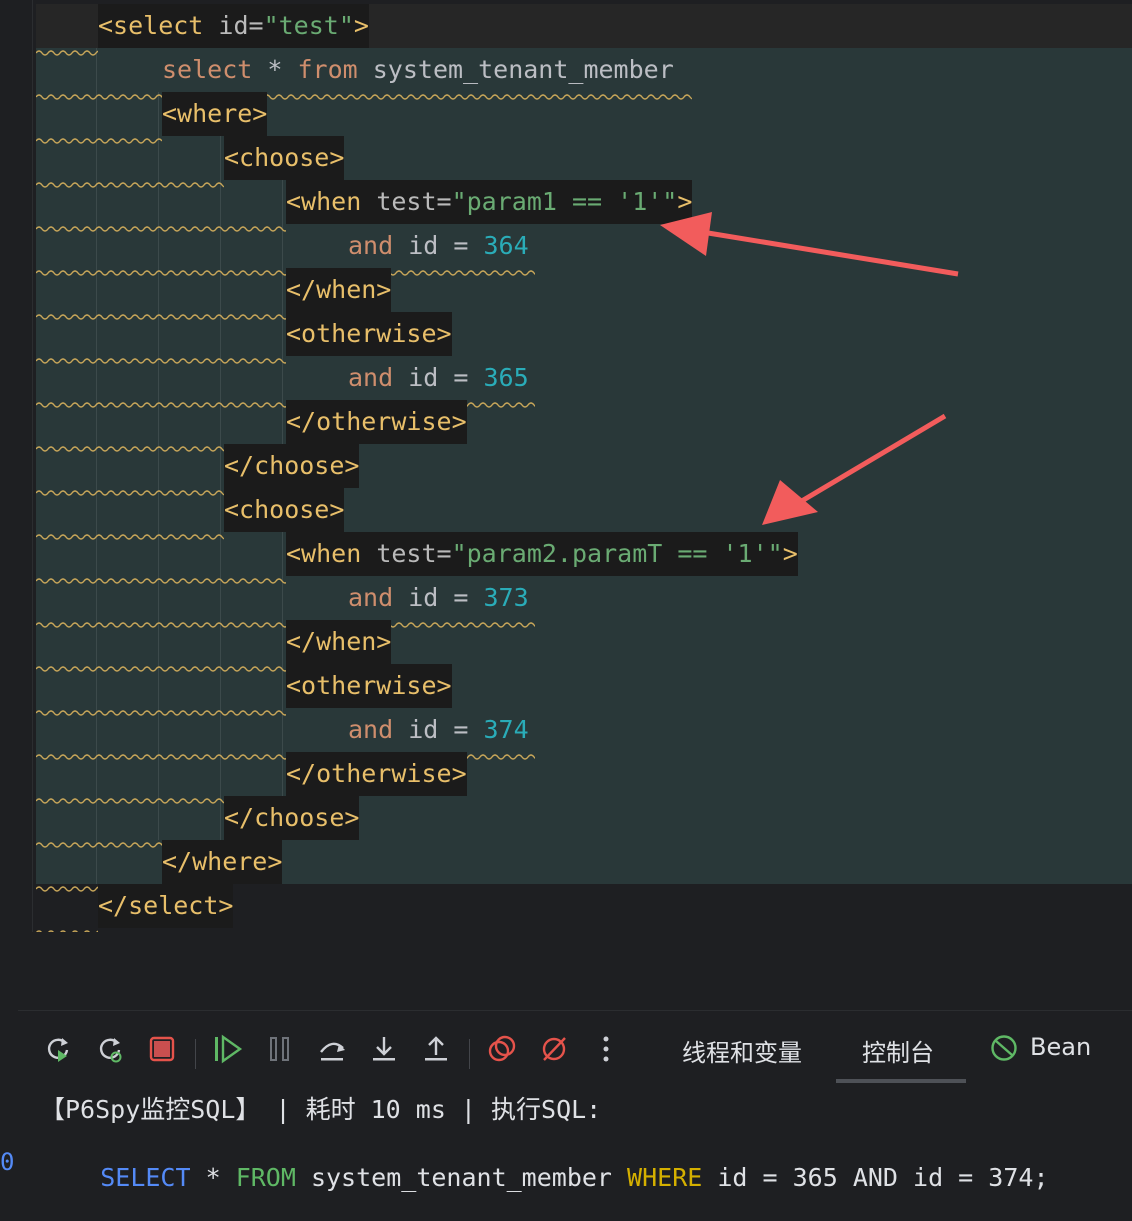  I want to click on console-gutter-marker: 0, so click(7, 1162).